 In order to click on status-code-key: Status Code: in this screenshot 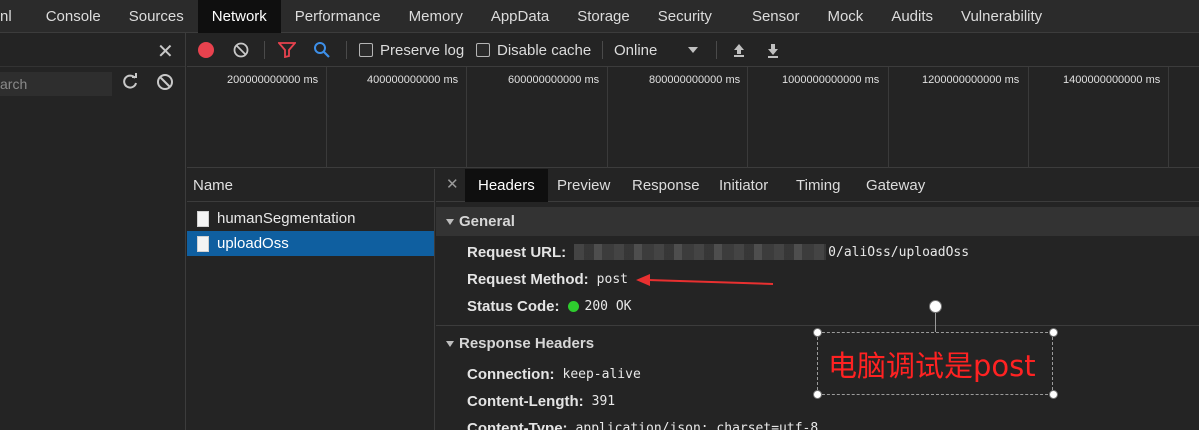, I will do `click(513, 306)`.